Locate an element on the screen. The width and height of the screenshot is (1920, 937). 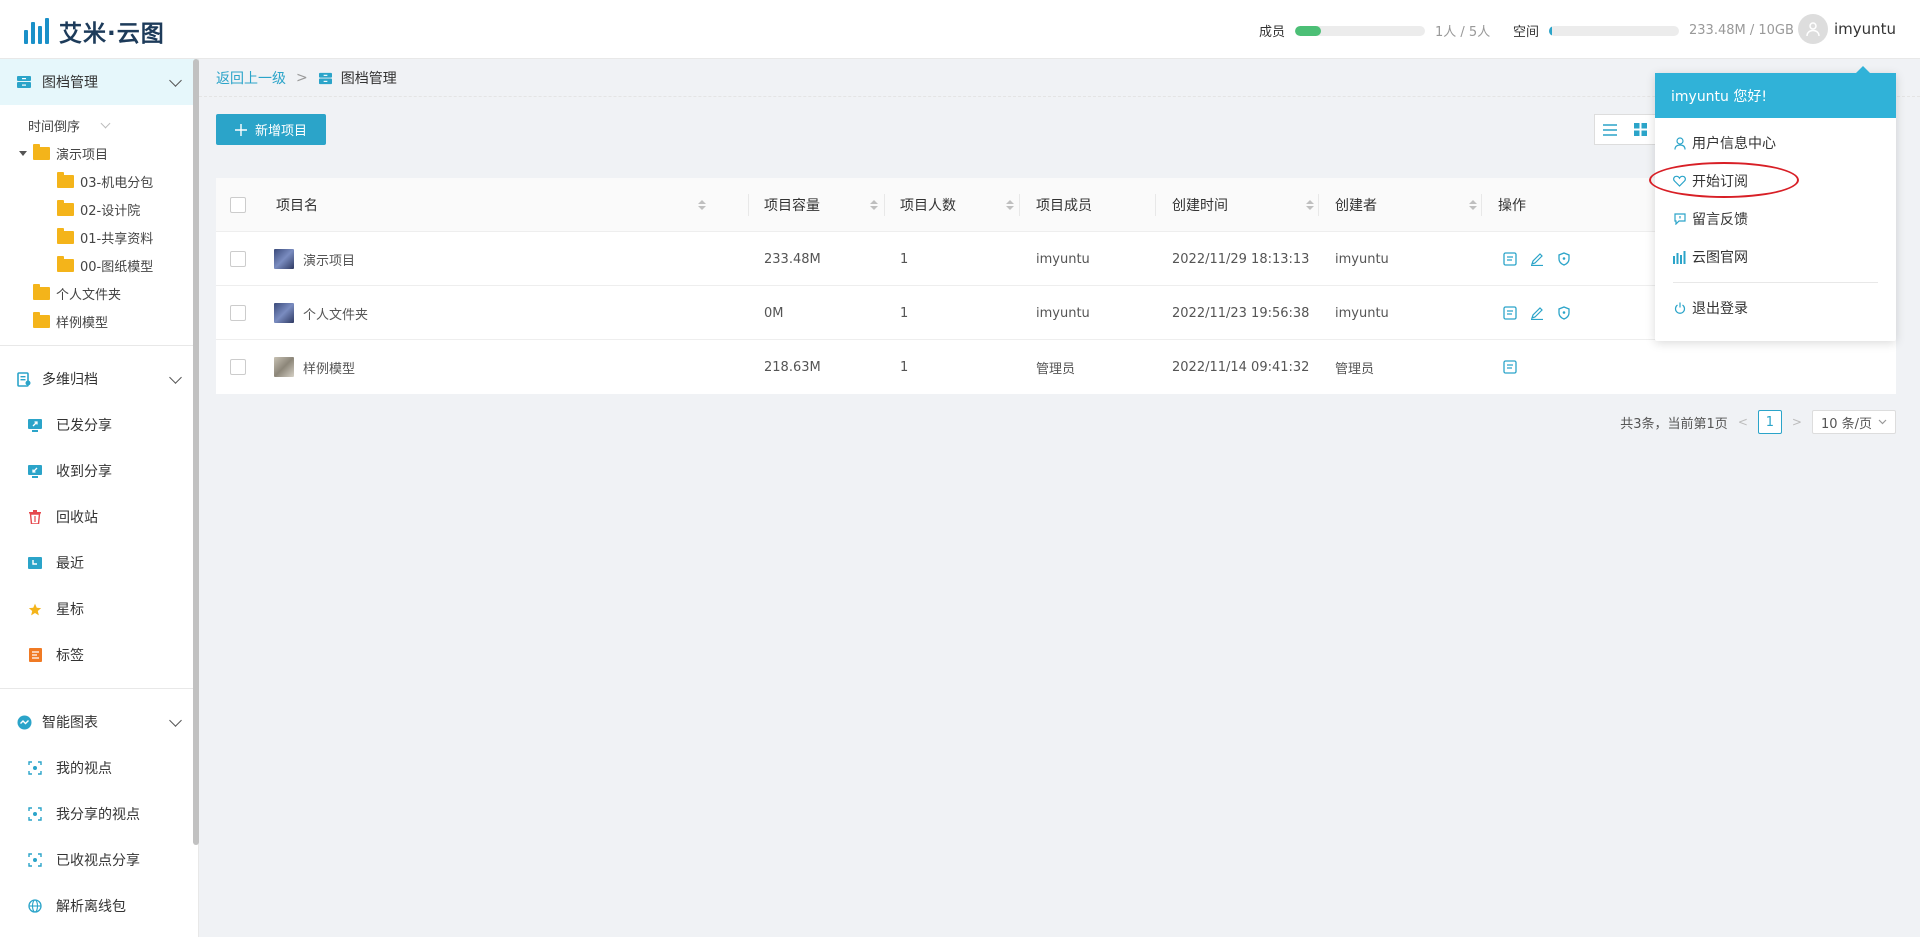
folder-icon is located at coordinates (41, 319).